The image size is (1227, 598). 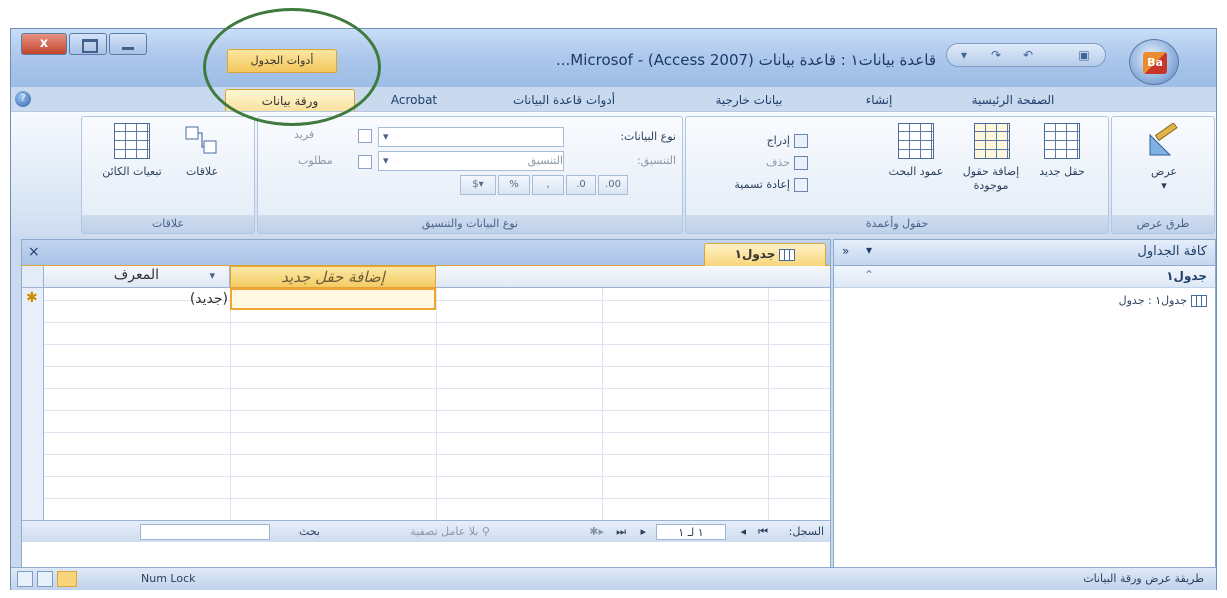 I want to click on rename-button: إعادة تسمية, so click(x=771, y=185).